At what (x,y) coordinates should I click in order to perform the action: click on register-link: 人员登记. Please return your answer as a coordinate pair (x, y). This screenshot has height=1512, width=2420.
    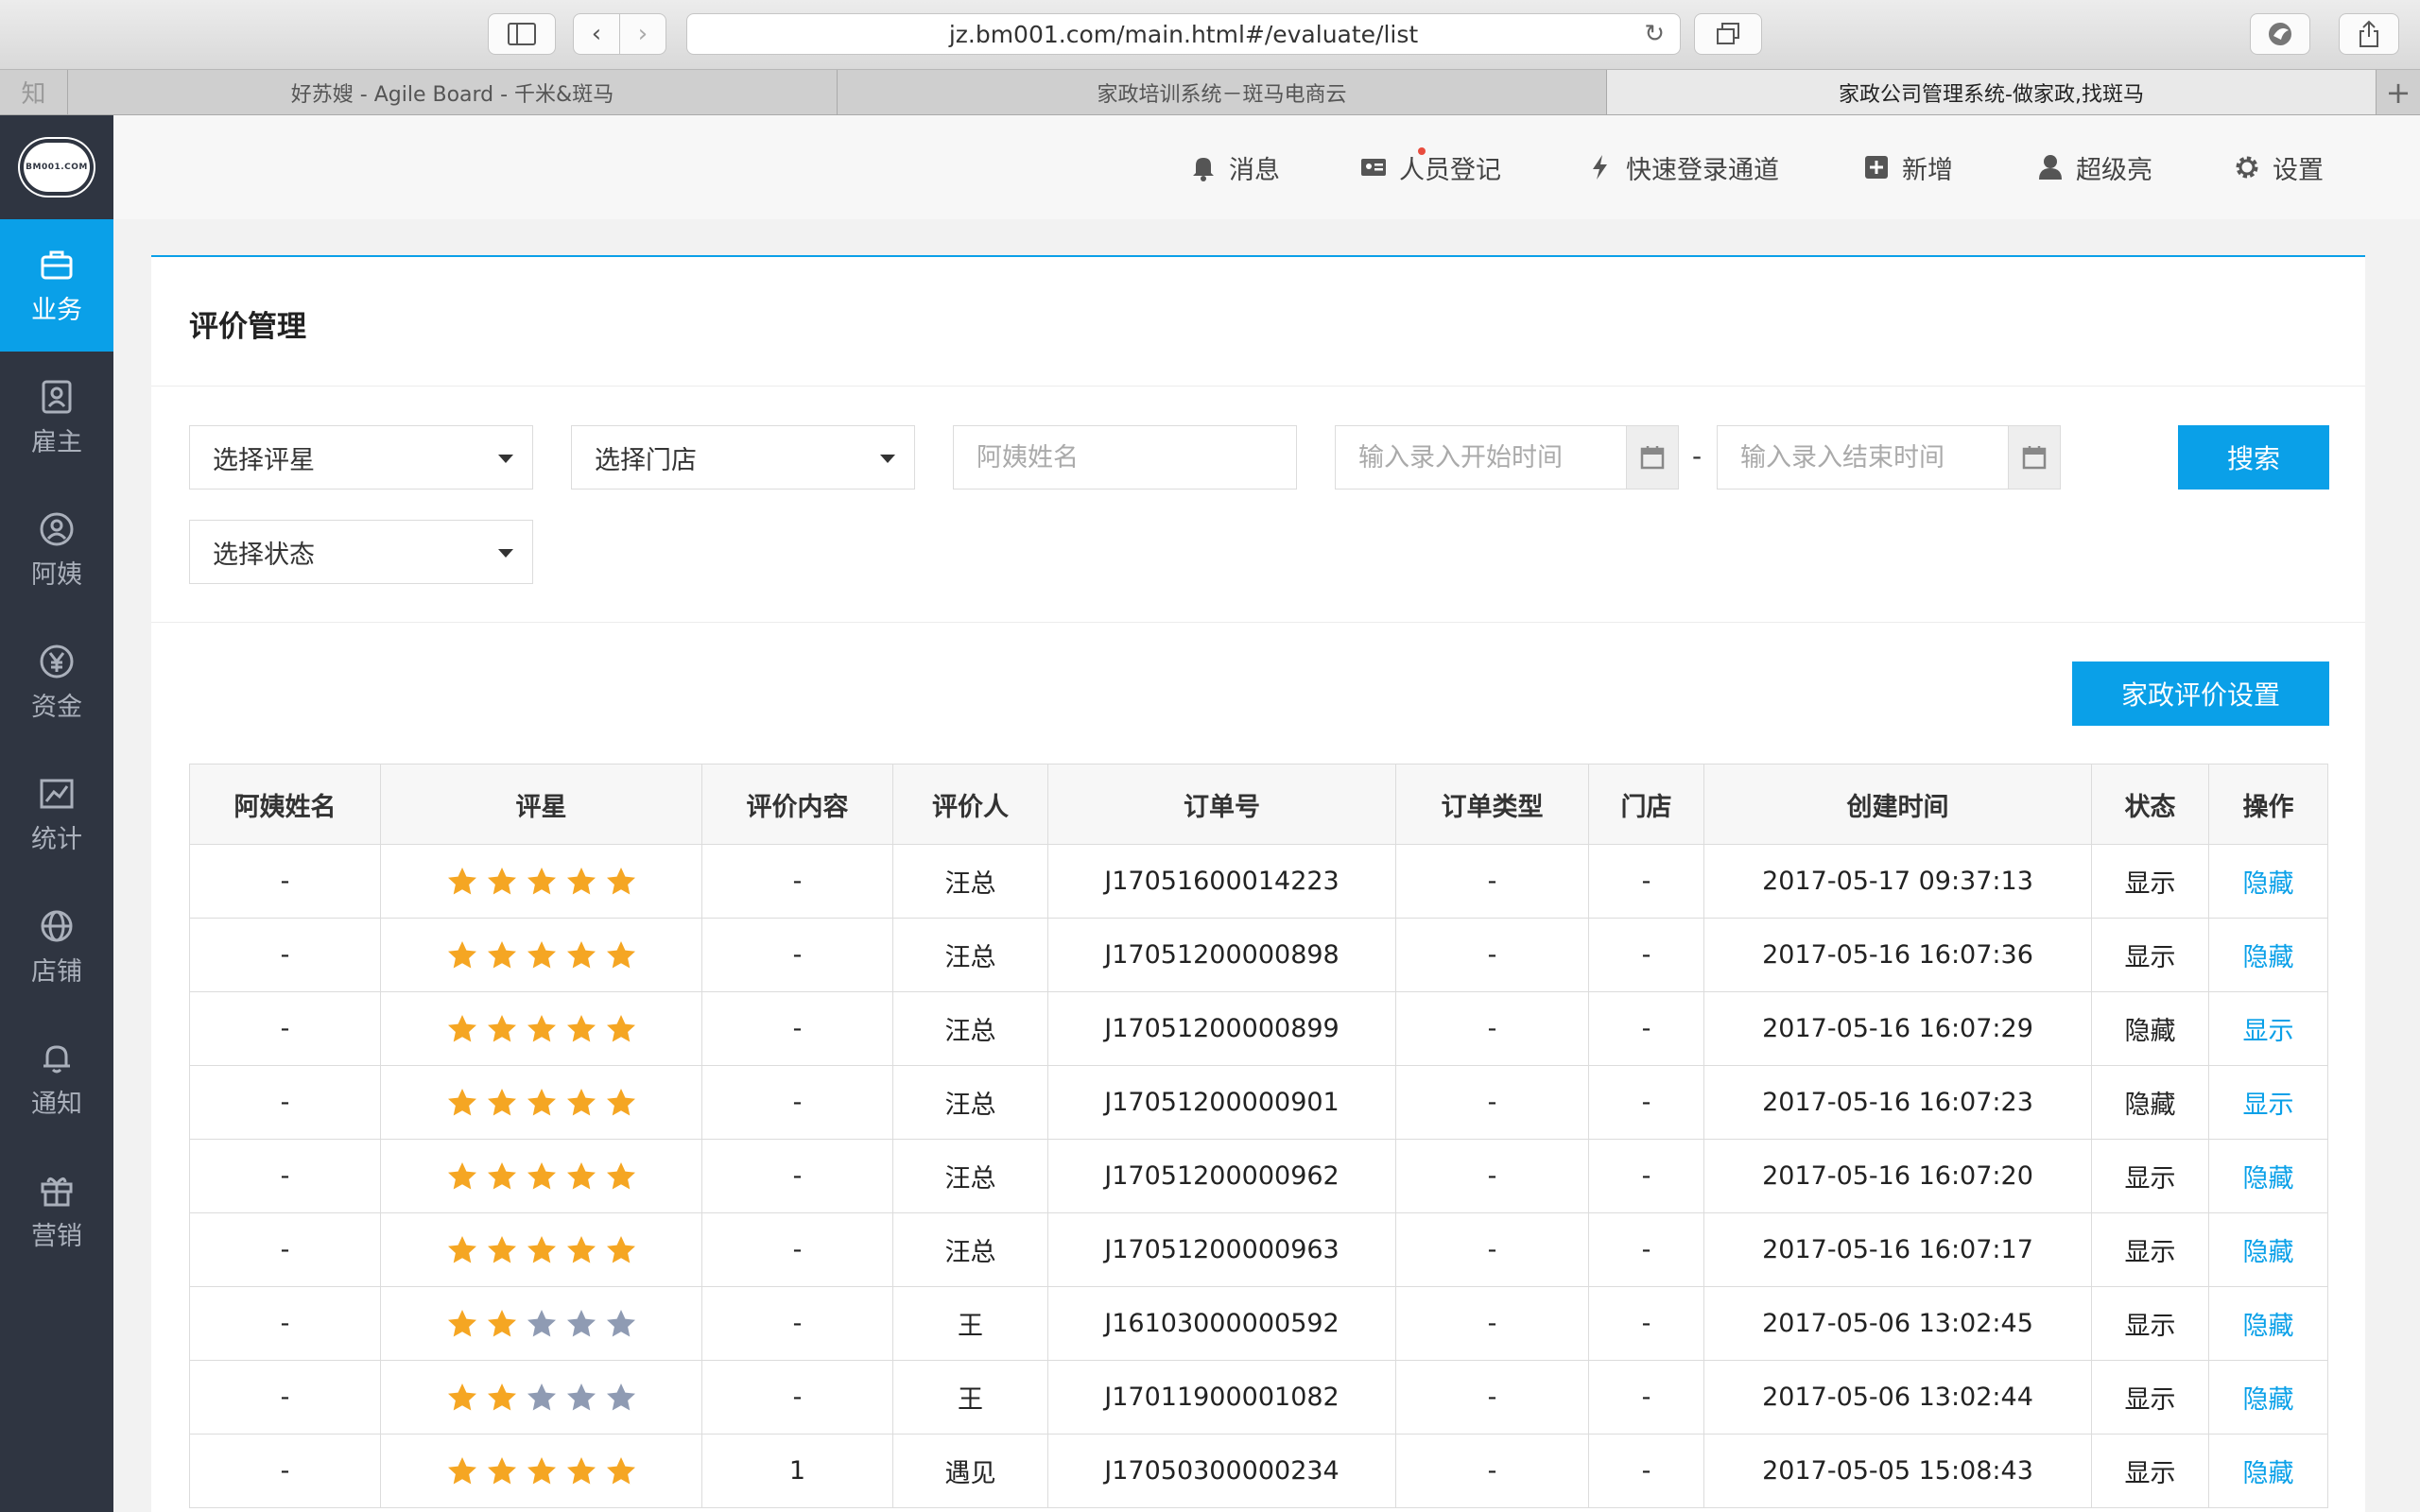
    Looking at the image, I should click on (1430, 167).